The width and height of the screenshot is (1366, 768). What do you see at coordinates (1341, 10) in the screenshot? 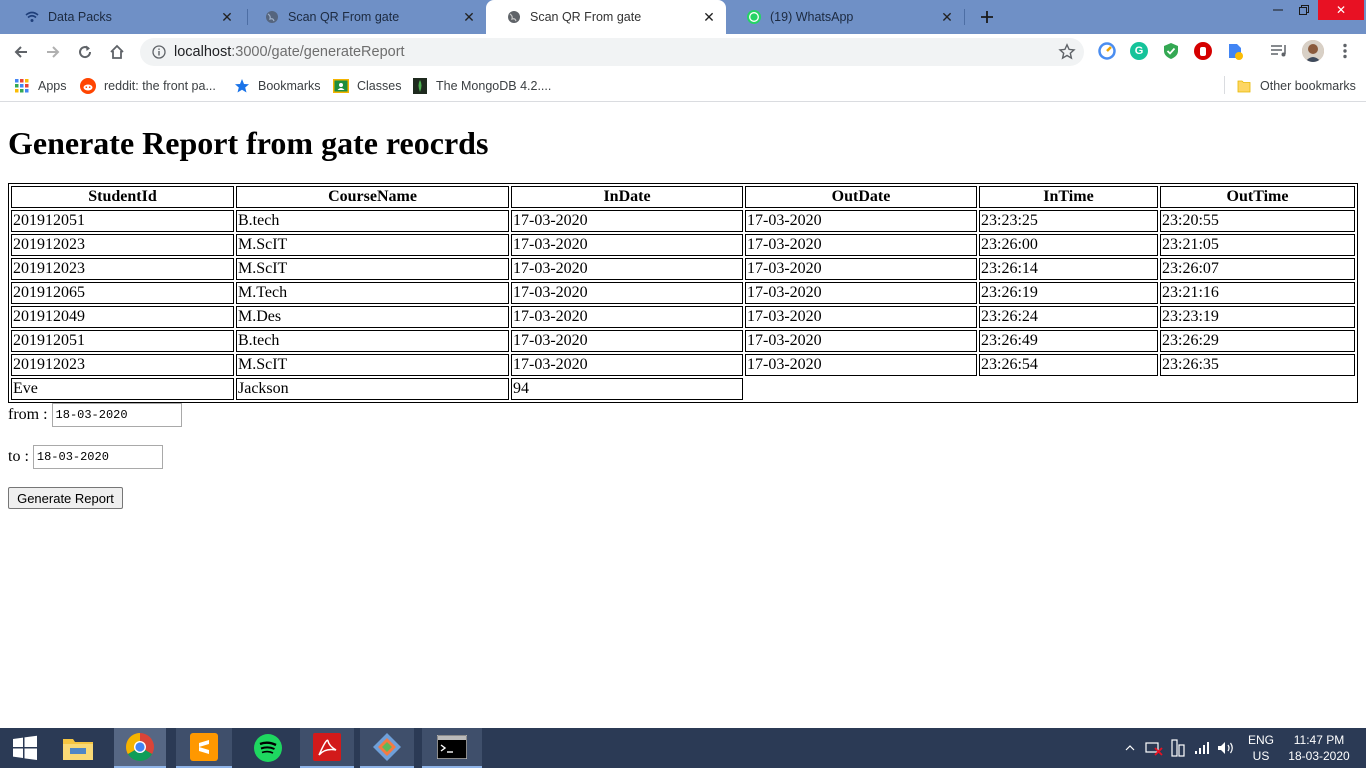
I see `window-close-icon: ✕` at bounding box center [1341, 10].